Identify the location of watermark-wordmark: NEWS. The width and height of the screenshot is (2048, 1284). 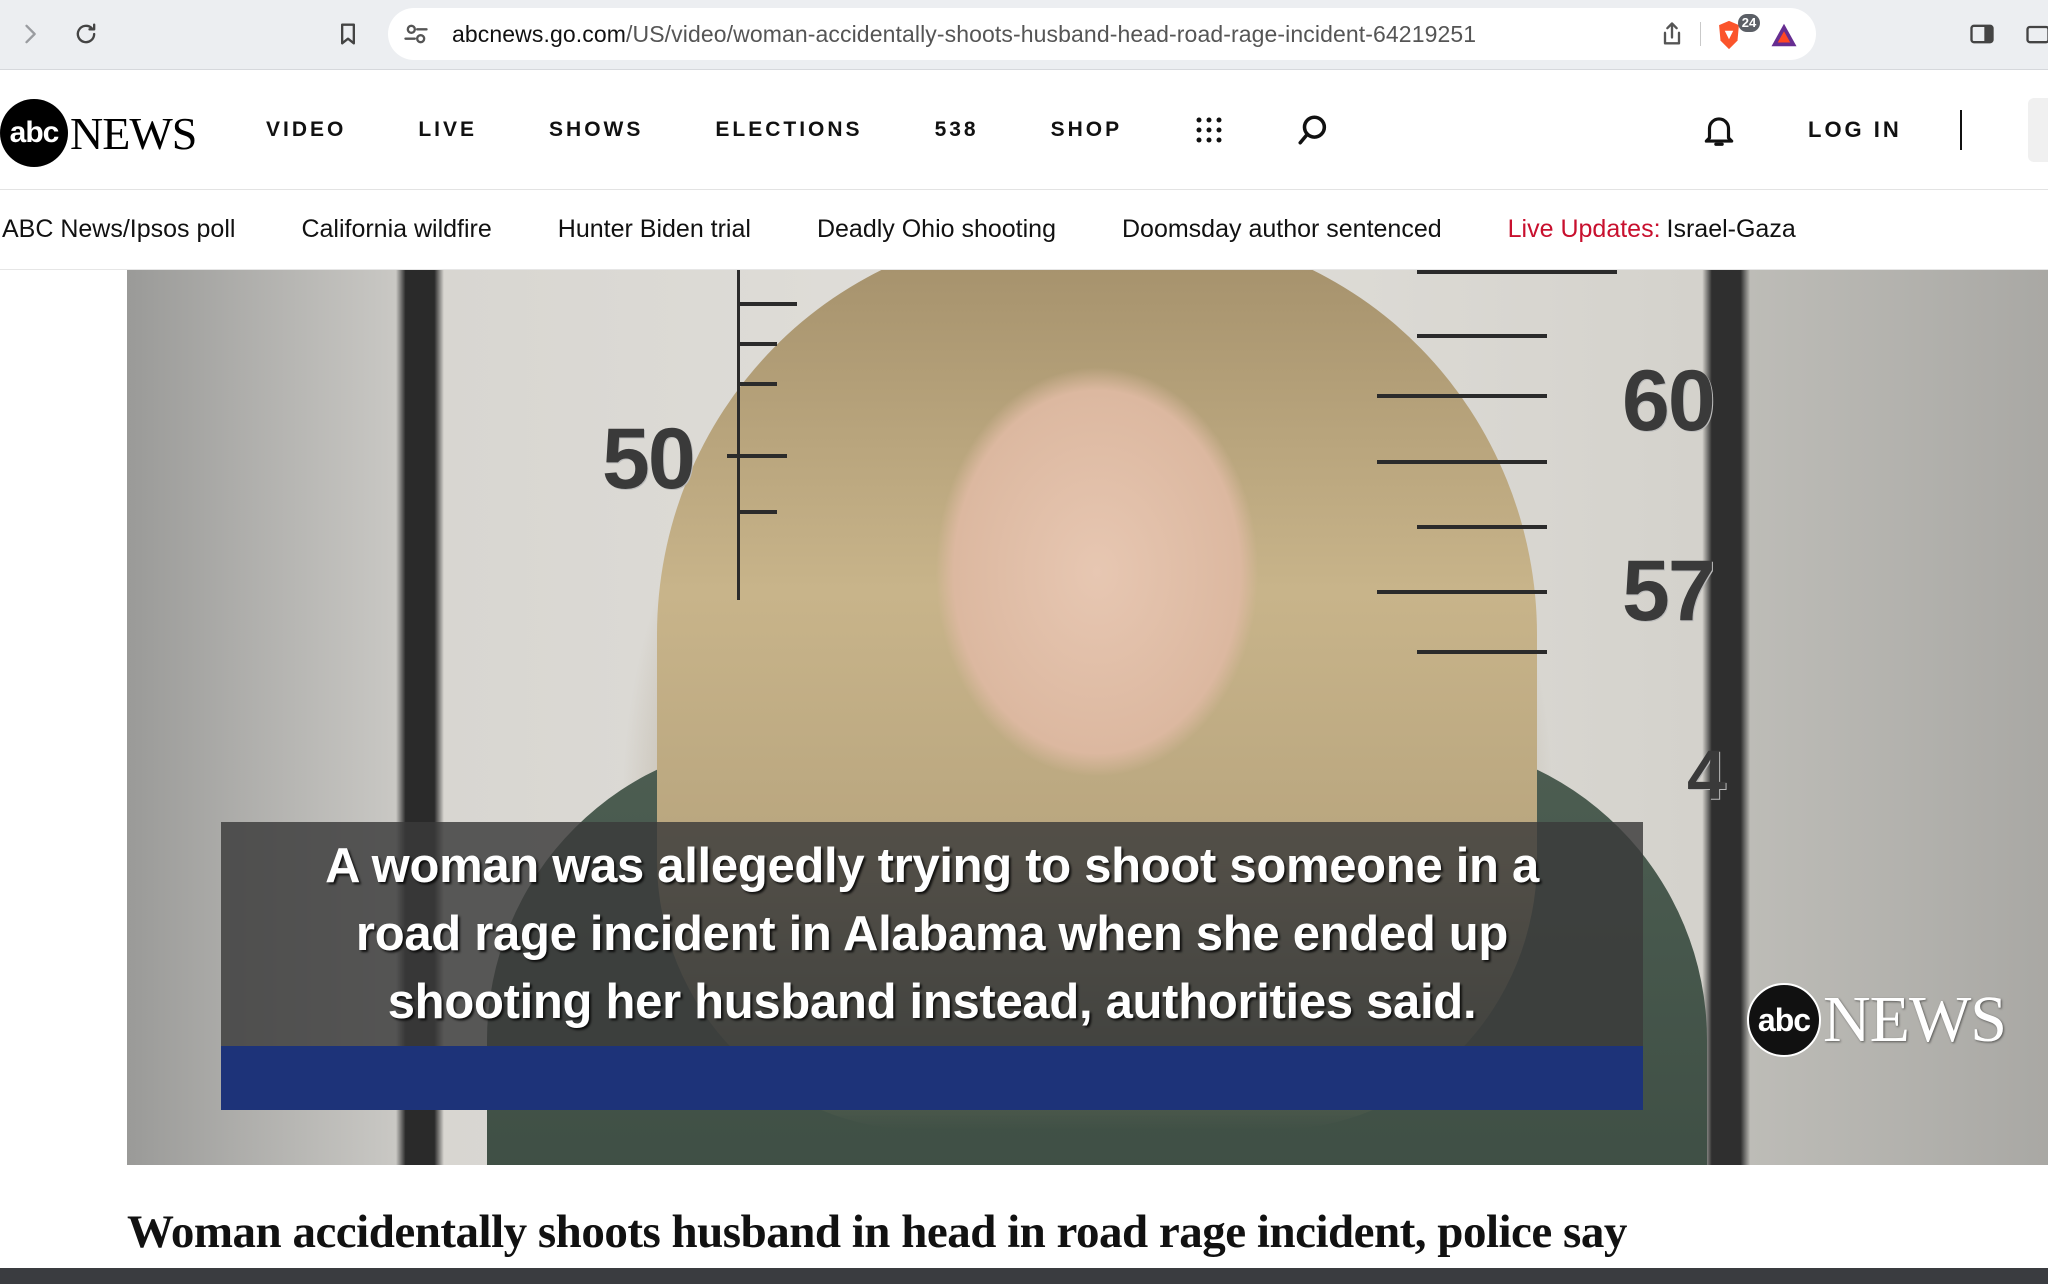
(1915, 1019).